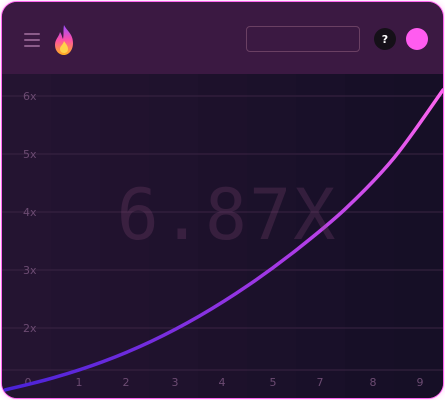 This screenshot has height=400, width=445. Describe the element at coordinates (126, 382) in the screenshot. I see `x-tick-label: 2` at that location.